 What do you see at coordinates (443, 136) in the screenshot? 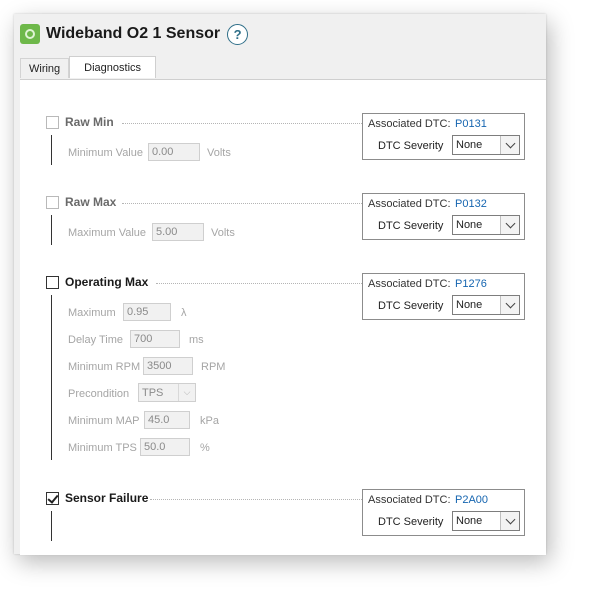
I see `raw-min-dtc-box: Associated DTC: P0131 DTC Severity None` at bounding box center [443, 136].